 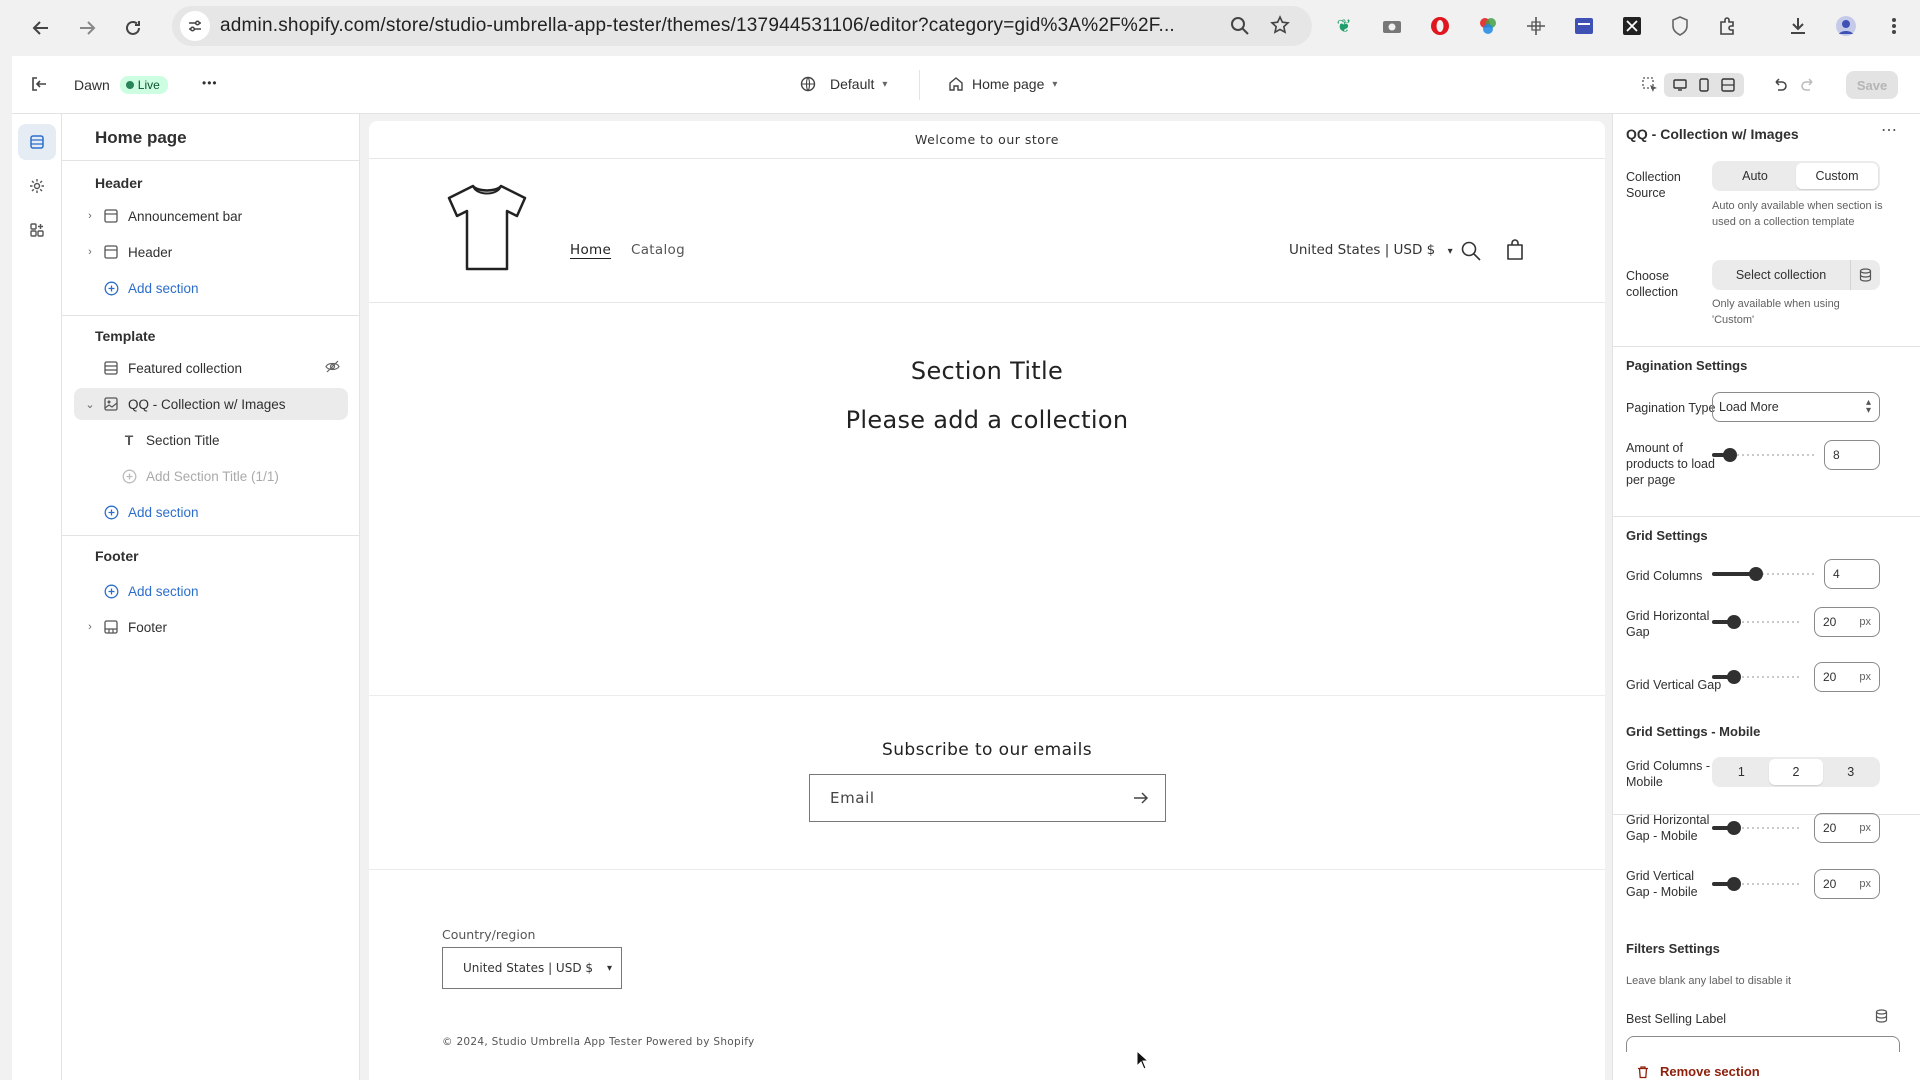 What do you see at coordinates (1763, 455) in the screenshot?
I see `products-per-page-slider` at bounding box center [1763, 455].